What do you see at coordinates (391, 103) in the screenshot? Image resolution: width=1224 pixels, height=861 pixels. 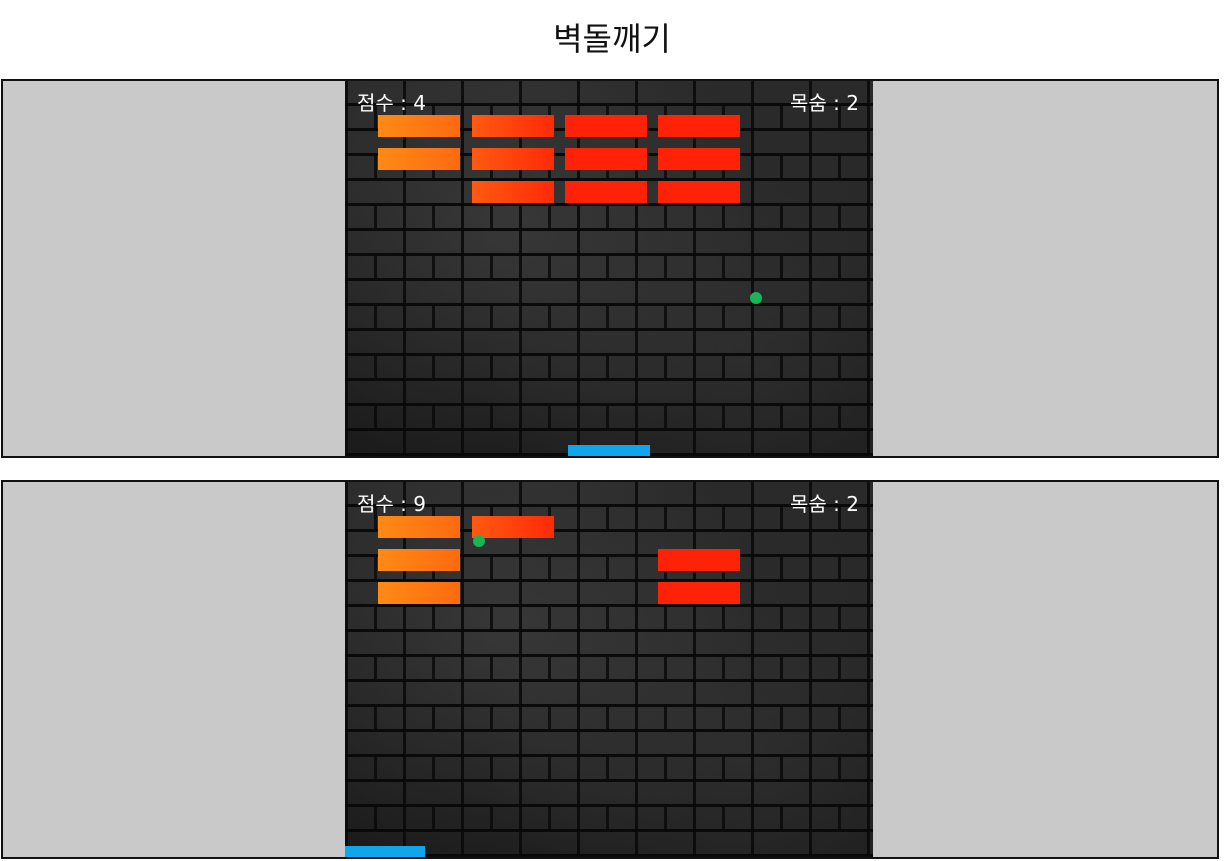 I see `score-label: 점수 : 4` at bounding box center [391, 103].